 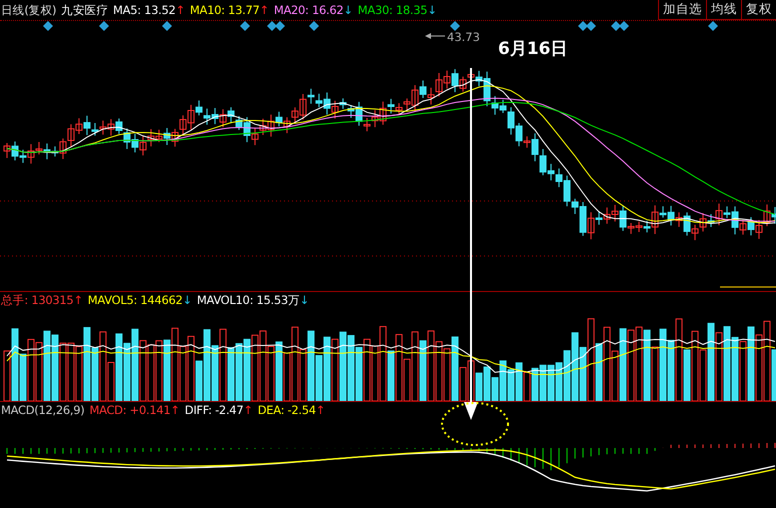 I want to click on macd-title: MACD(12,26,9), so click(x=42, y=410).